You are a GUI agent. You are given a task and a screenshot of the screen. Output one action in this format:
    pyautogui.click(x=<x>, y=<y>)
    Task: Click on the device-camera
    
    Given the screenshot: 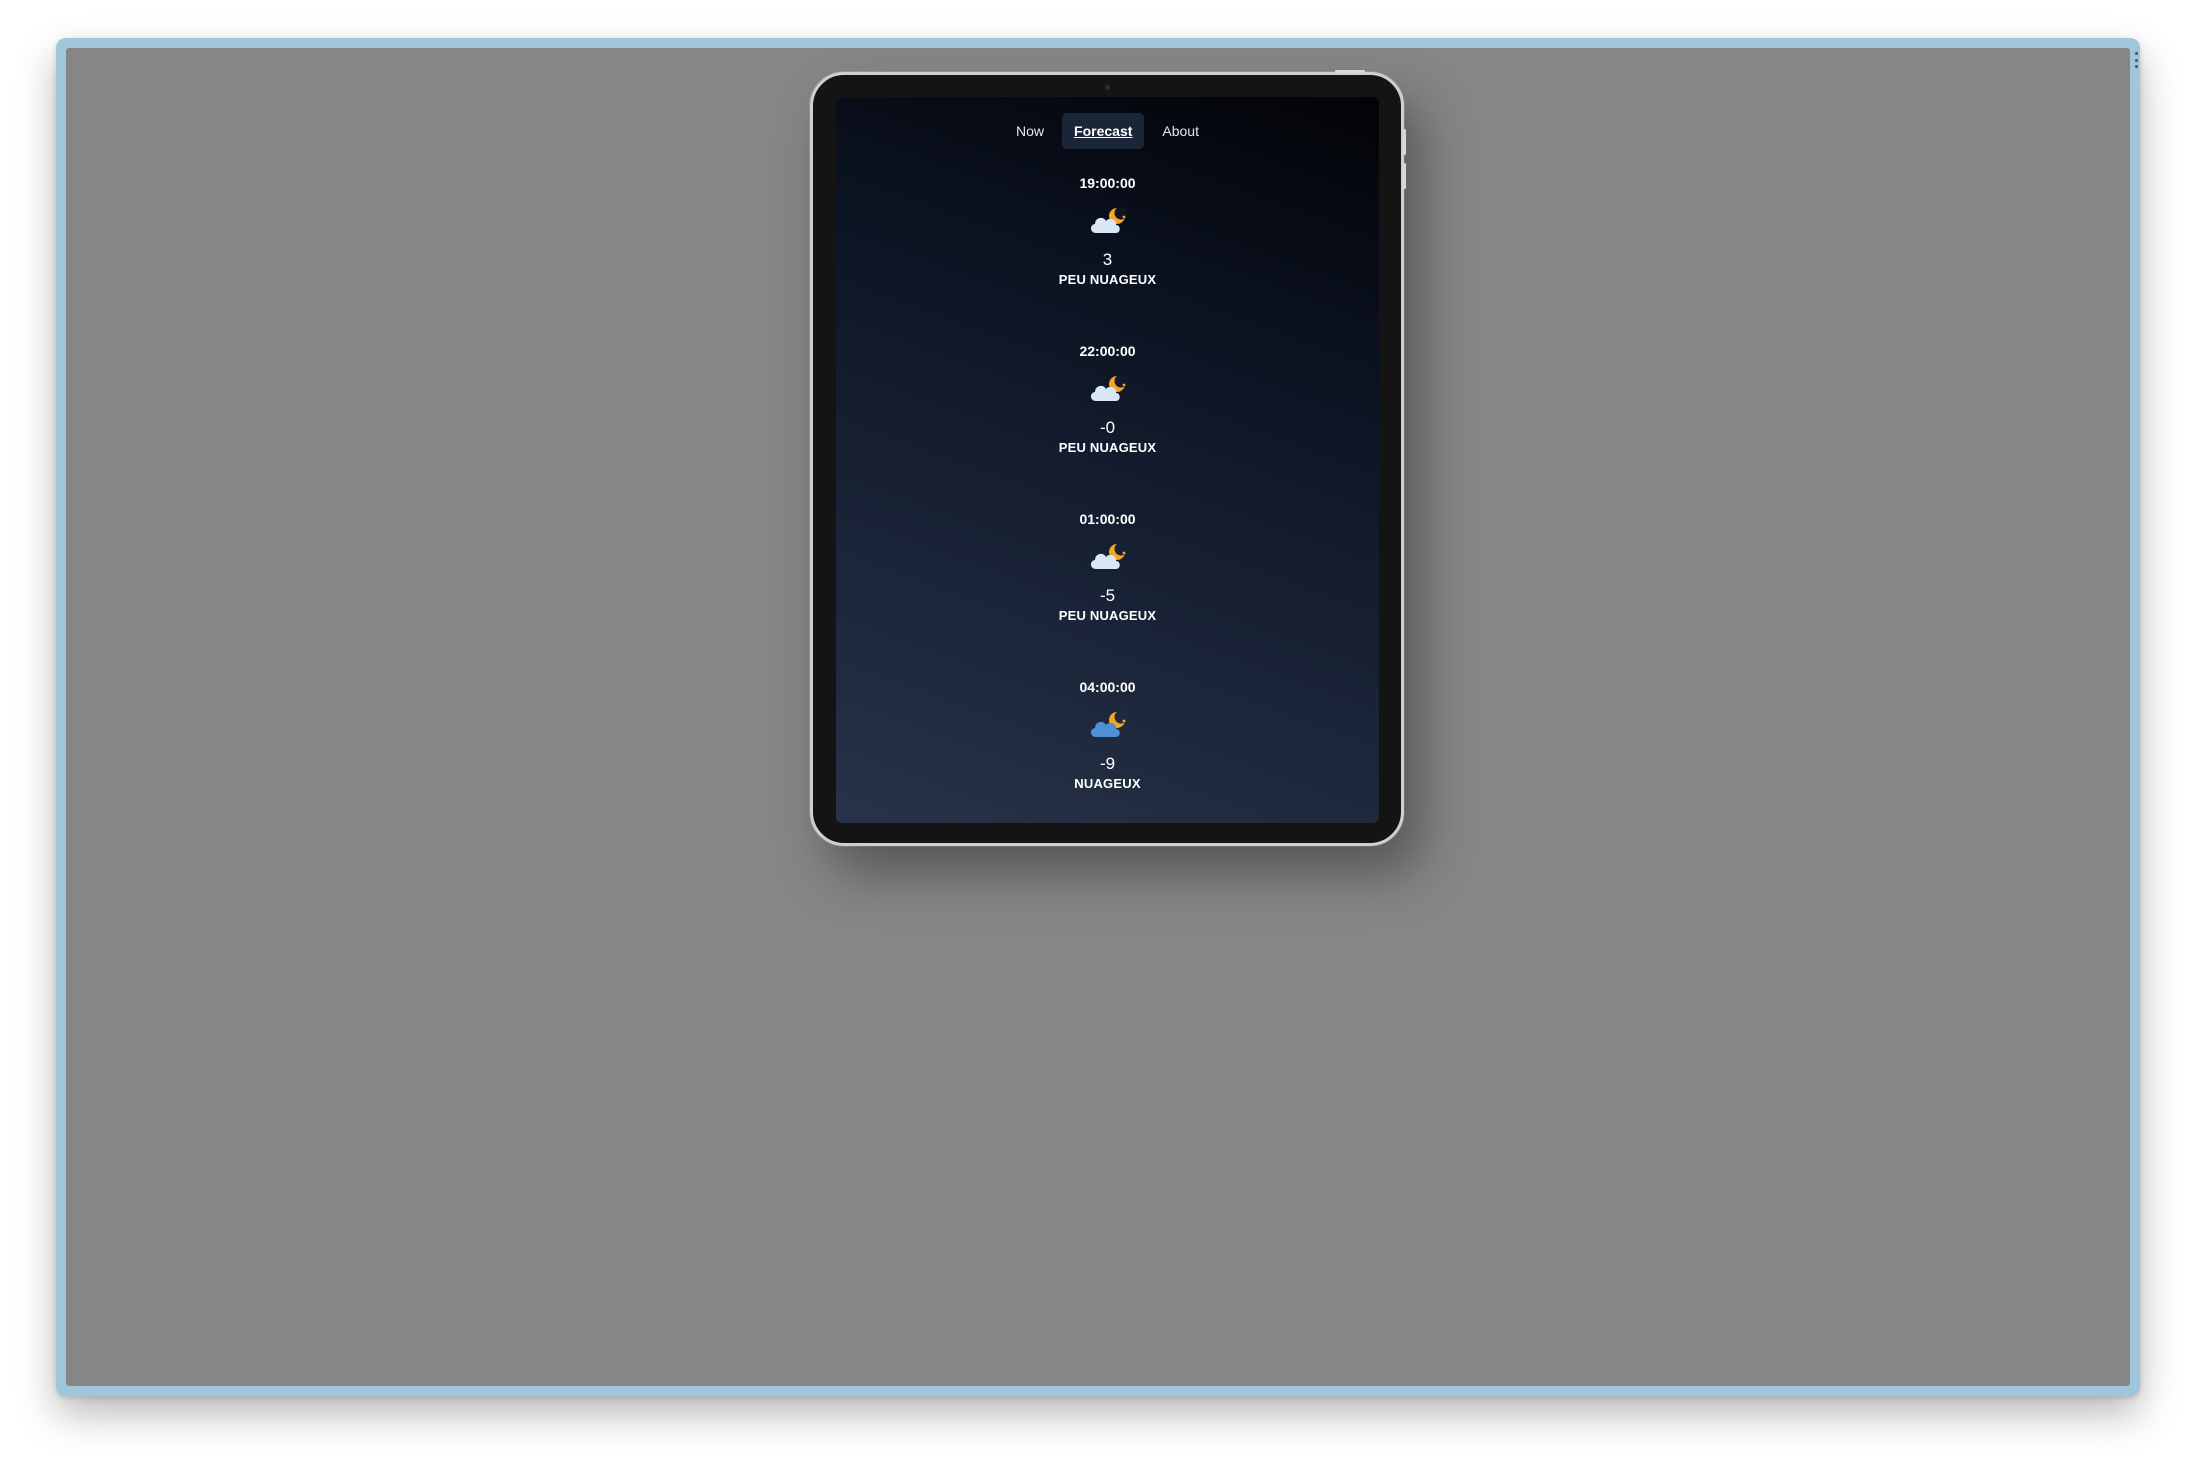 What is the action you would take?
    pyautogui.click(x=1107, y=87)
    